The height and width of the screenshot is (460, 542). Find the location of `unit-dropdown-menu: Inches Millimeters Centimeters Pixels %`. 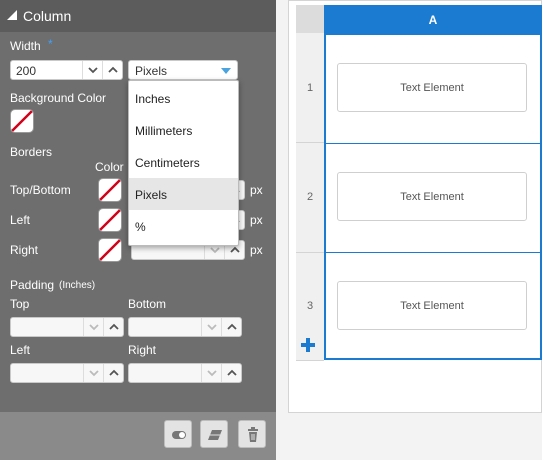

unit-dropdown-menu: Inches Millimeters Centimeters Pixels % is located at coordinates (183, 163).